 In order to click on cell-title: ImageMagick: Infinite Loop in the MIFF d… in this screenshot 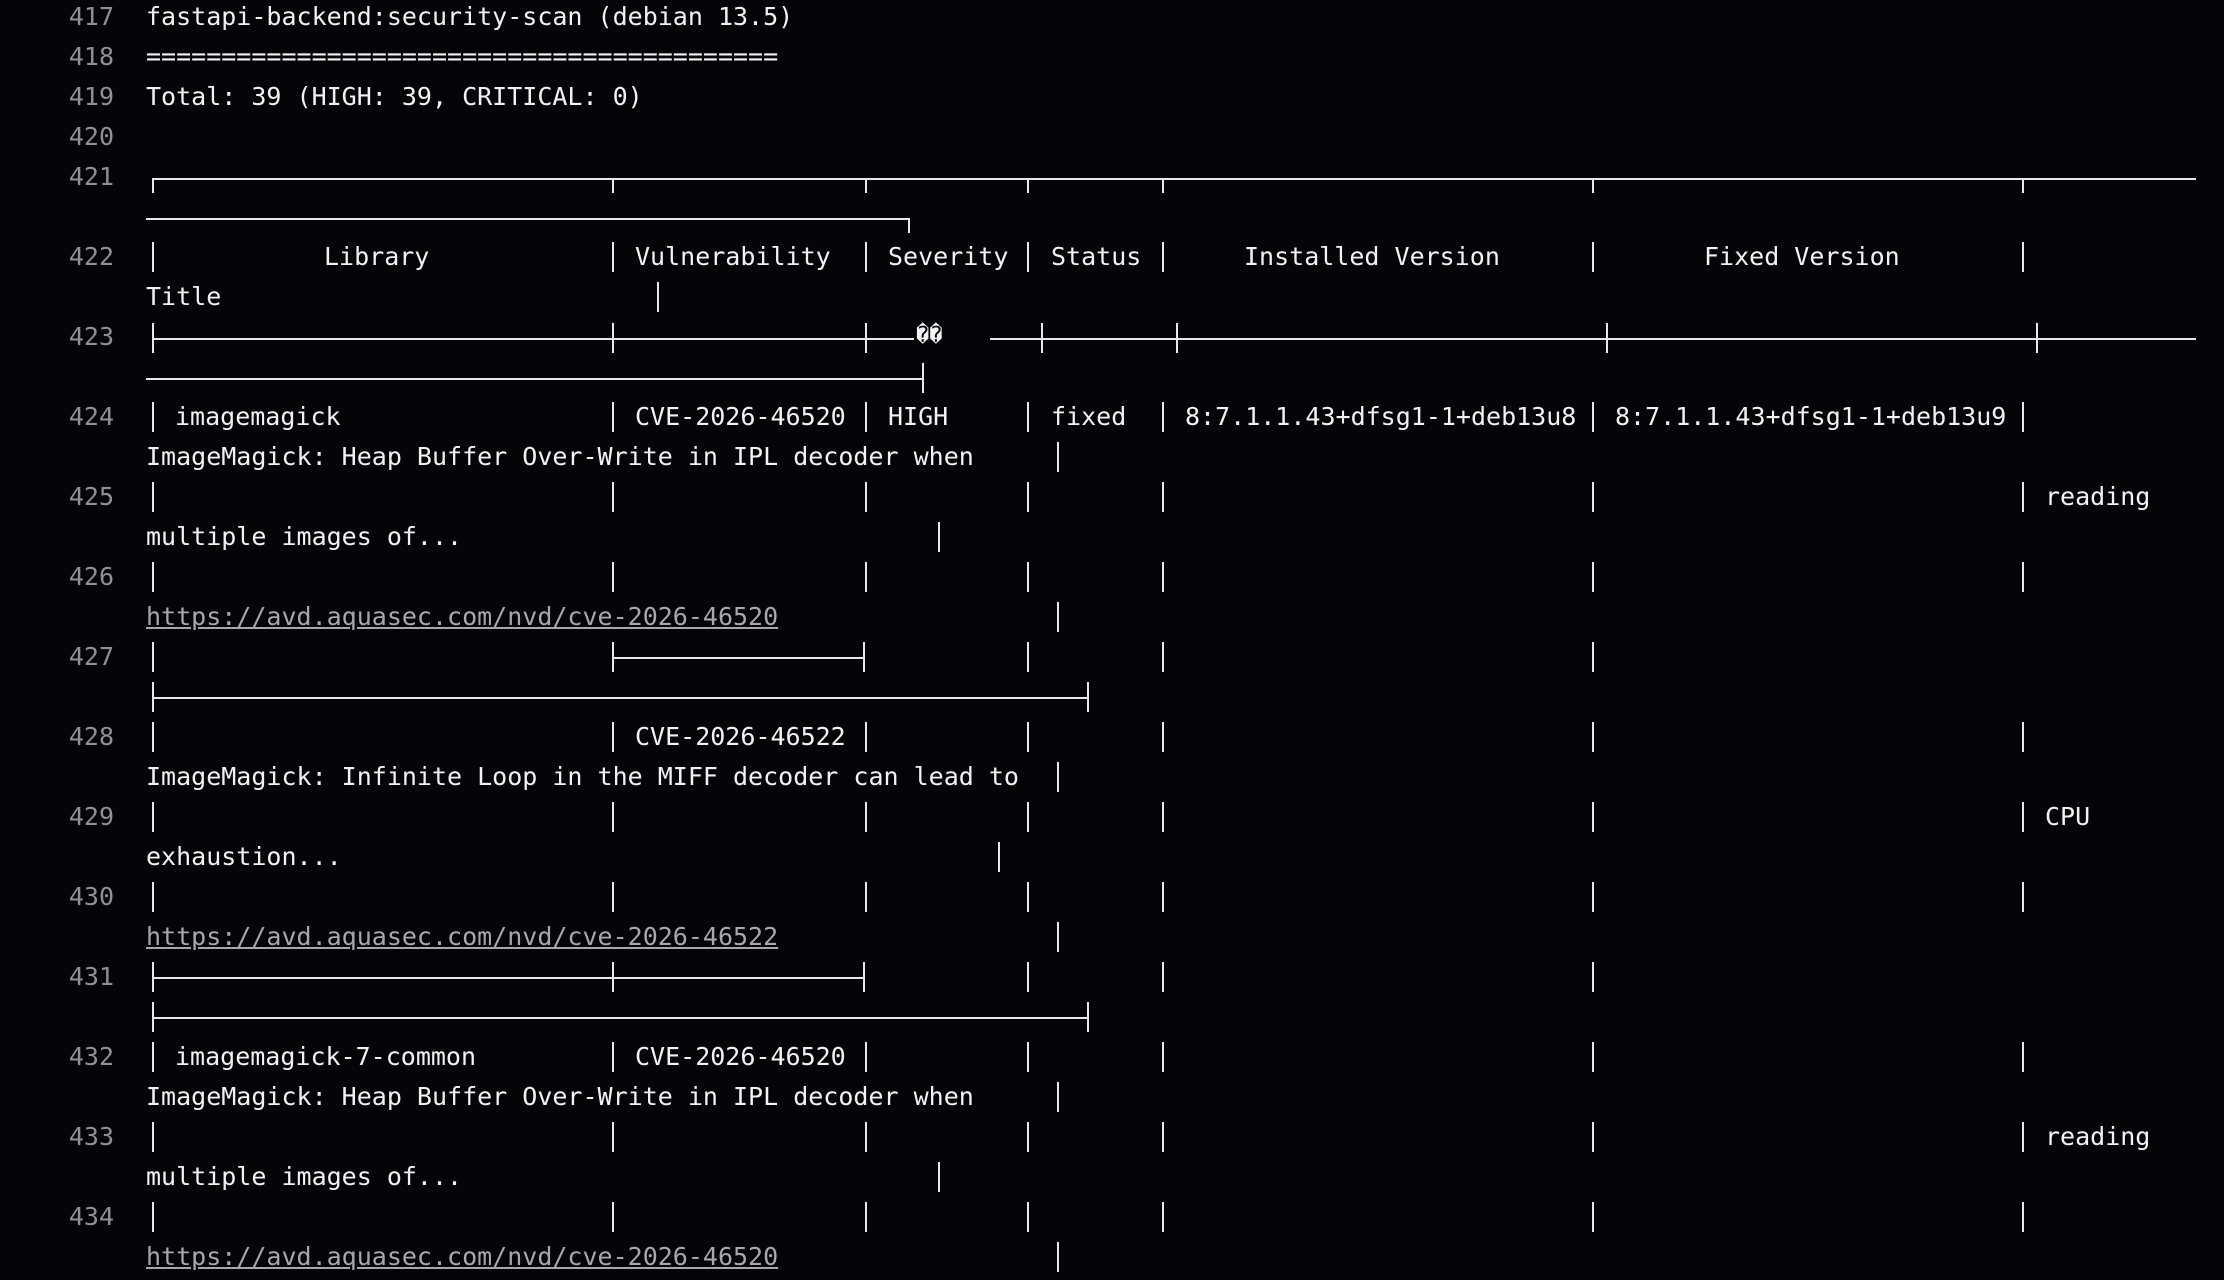, I will do `click(582, 776)`.